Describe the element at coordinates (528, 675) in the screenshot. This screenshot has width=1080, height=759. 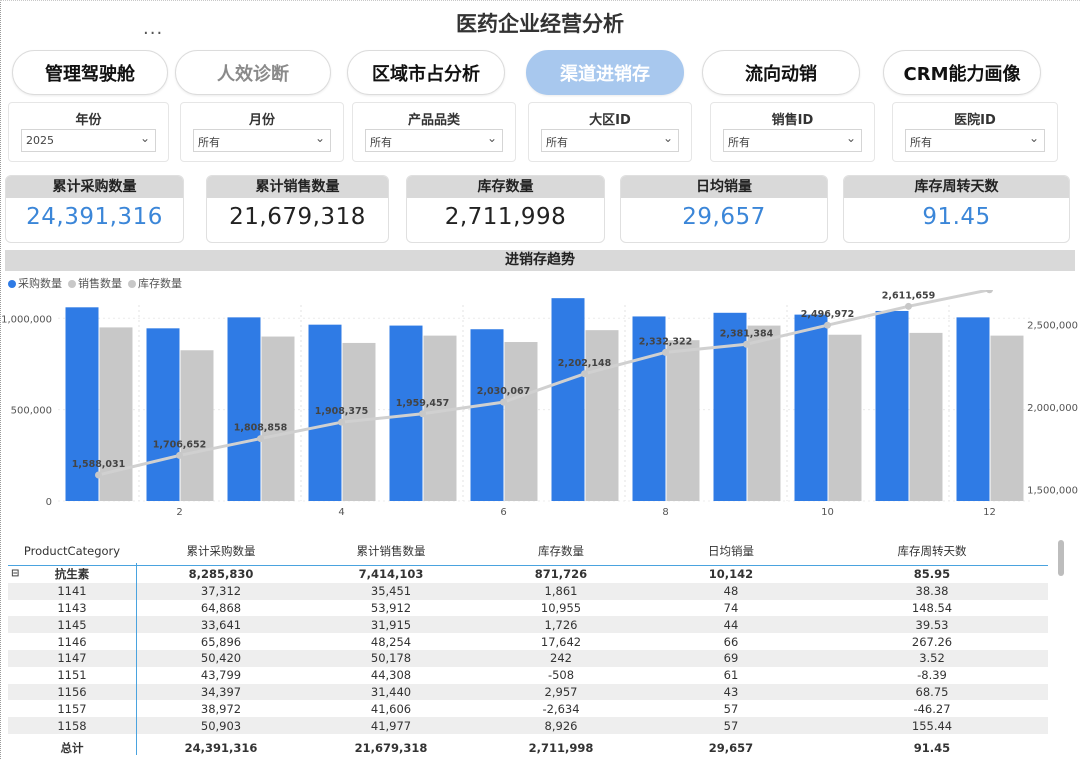
I see `table-row: 1151 43,799 44,308 -508 61 -8.39` at that location.